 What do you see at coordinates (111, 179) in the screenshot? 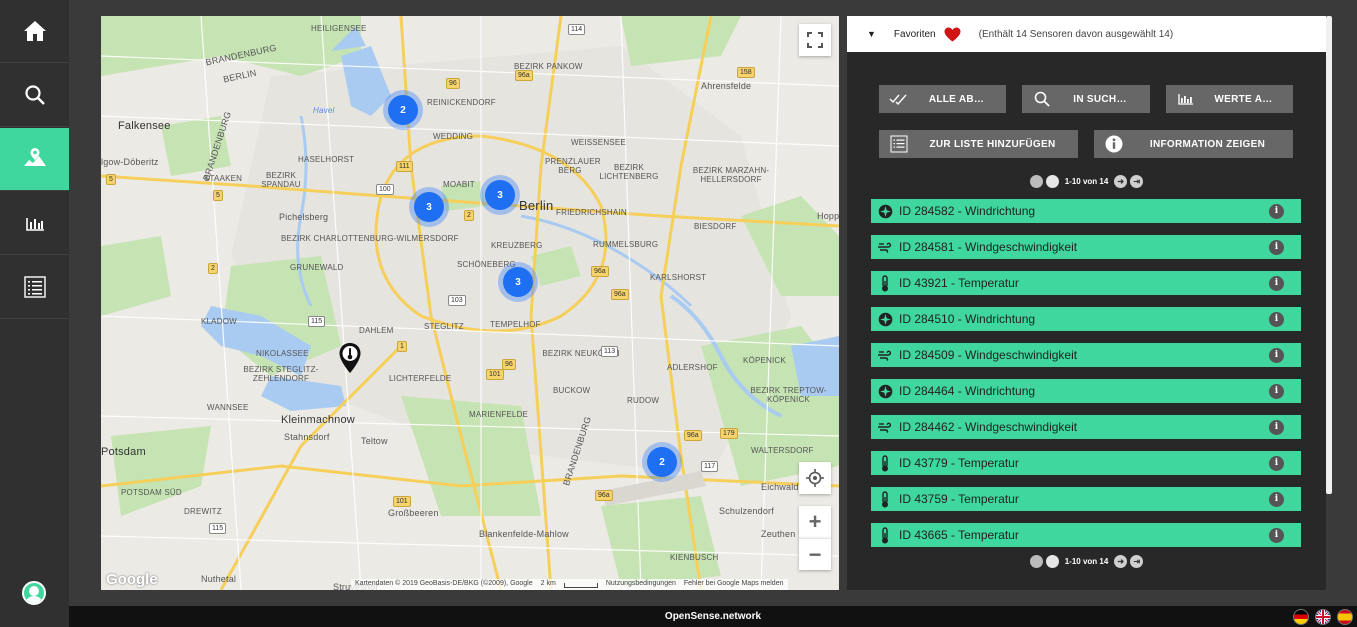
I see `road-shield: 5` at bounding box center [111, 179].